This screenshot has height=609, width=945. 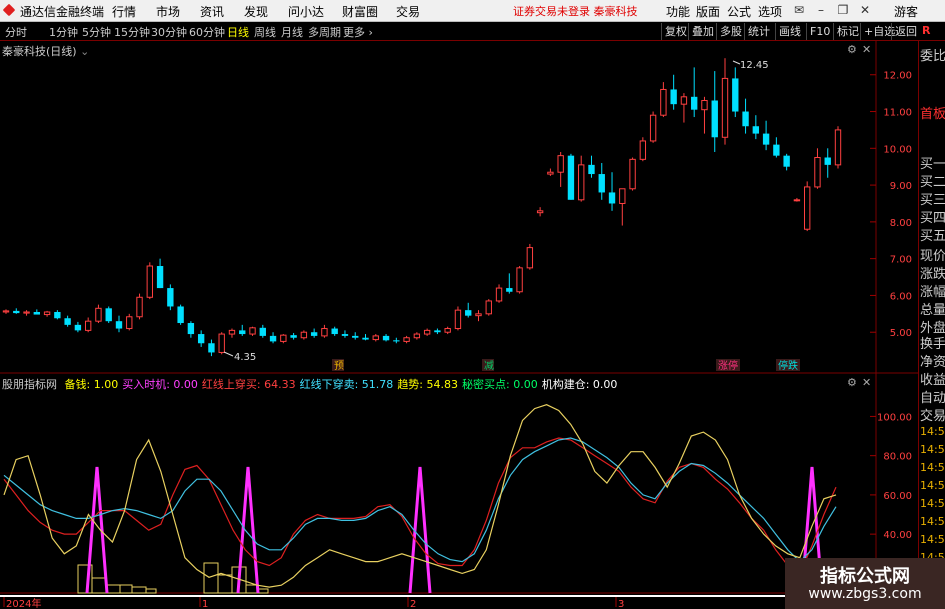 What do you see at coordinates (16, 32) in the screenshot?
I see `period-tab: 分时` at bounding box center [16, 32].